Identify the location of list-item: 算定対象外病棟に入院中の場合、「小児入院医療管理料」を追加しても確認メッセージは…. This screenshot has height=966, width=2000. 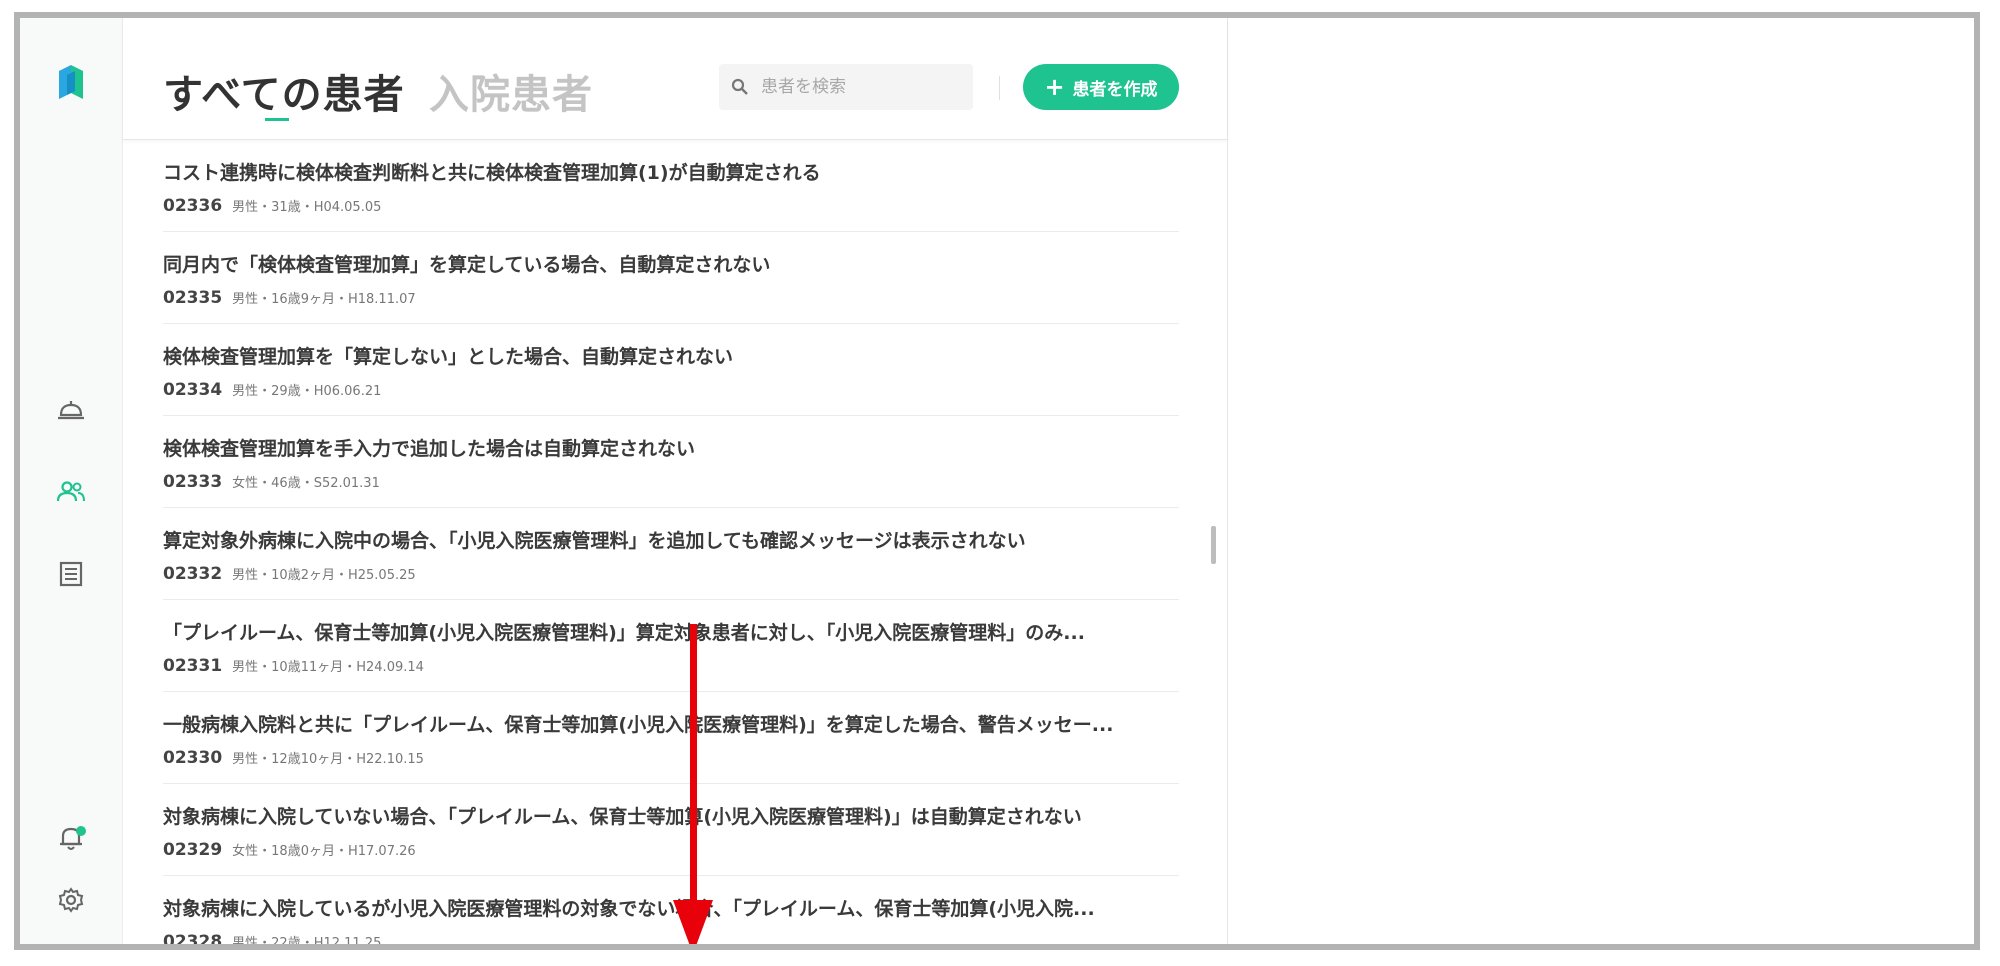
(671, 554).